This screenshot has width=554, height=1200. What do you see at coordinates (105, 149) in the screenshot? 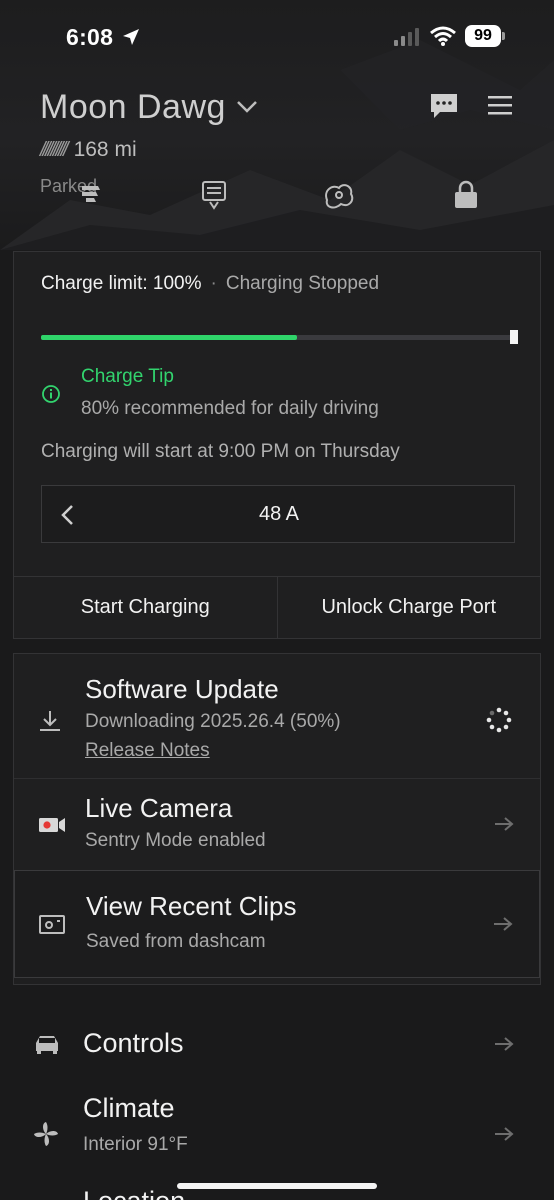
I see `range-value: 168 mi` at bounding box center [105, 149].